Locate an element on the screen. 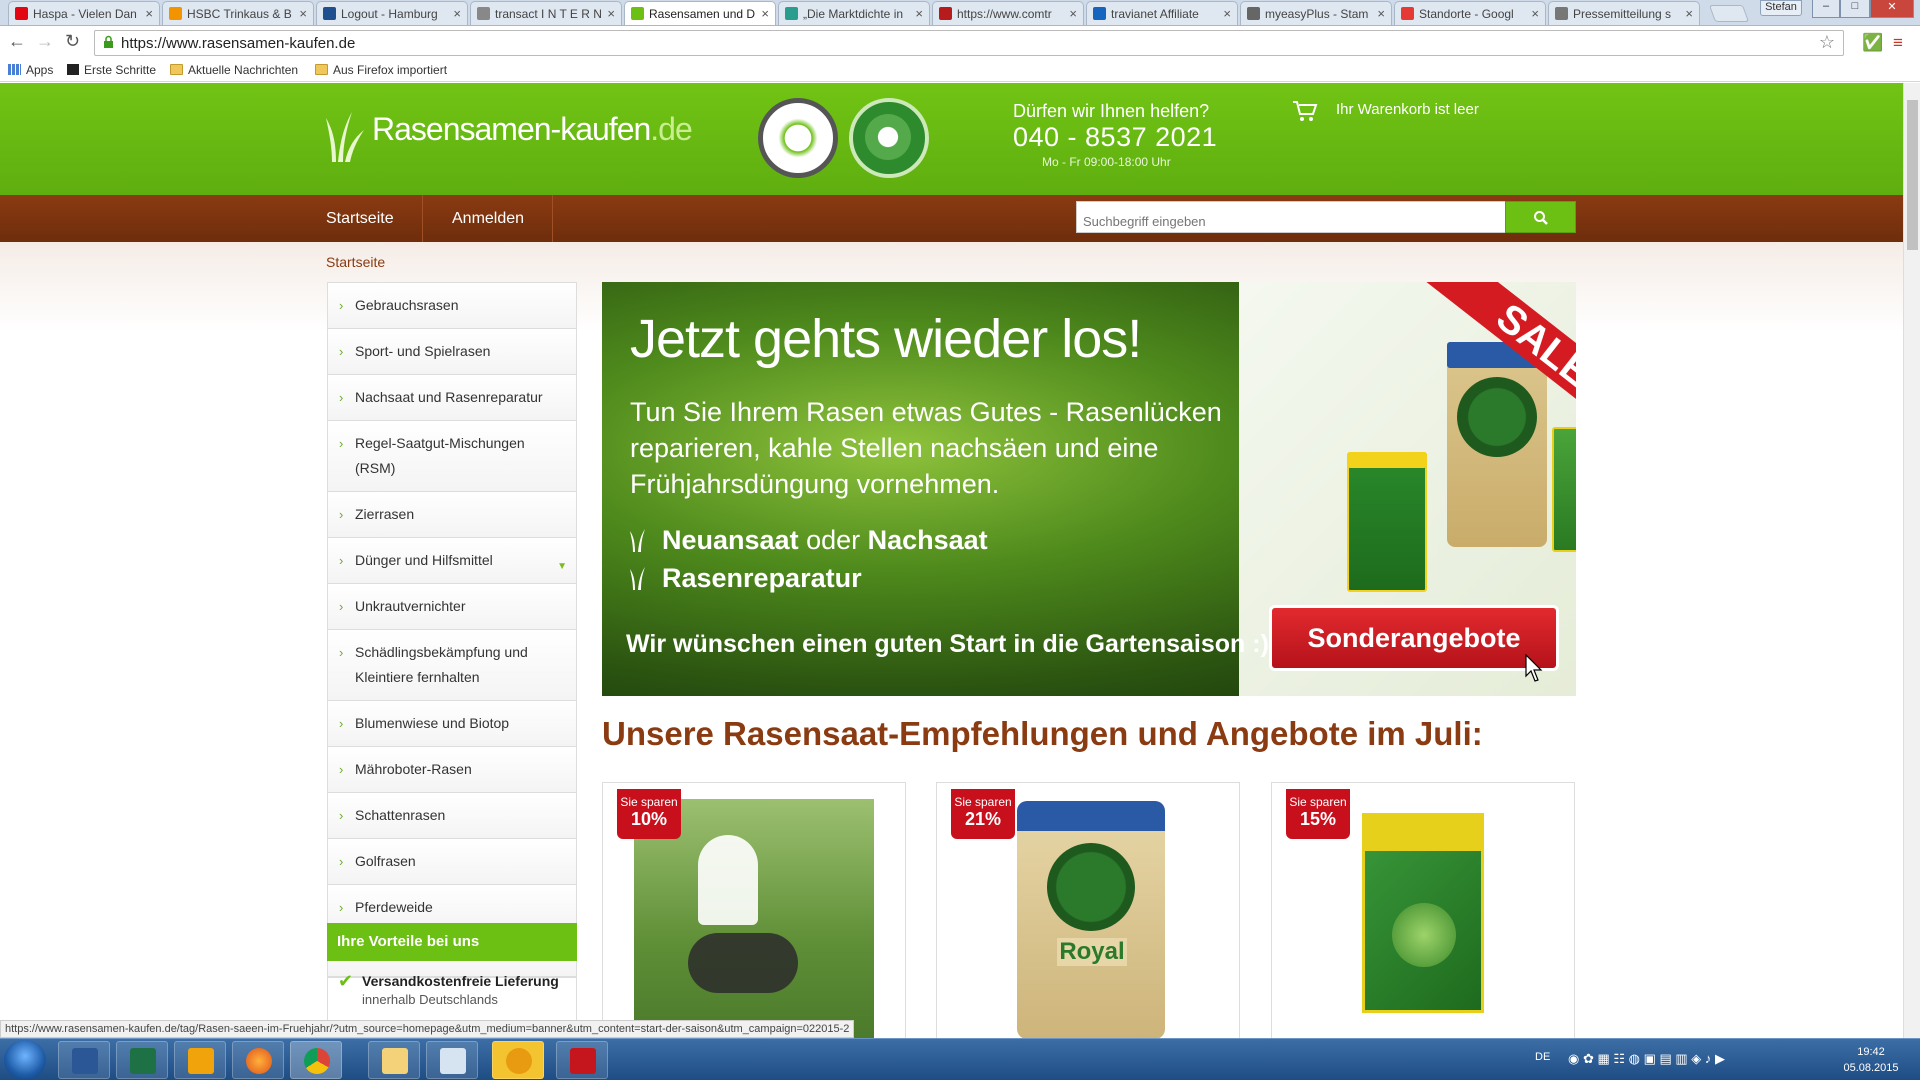  language-indicator: DE is located at coordinates (1542, 1057).